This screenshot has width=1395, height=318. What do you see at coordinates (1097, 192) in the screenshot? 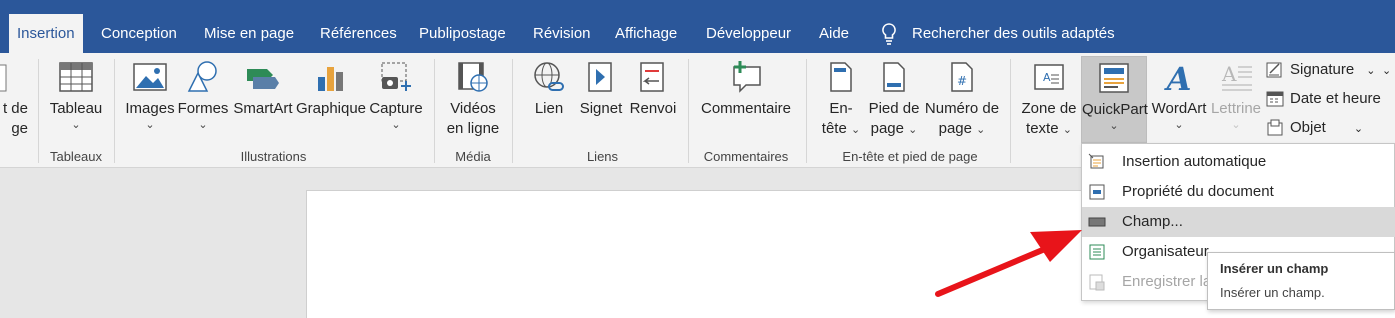
I see `document-property-icon` at bounding box center [1097, 192].